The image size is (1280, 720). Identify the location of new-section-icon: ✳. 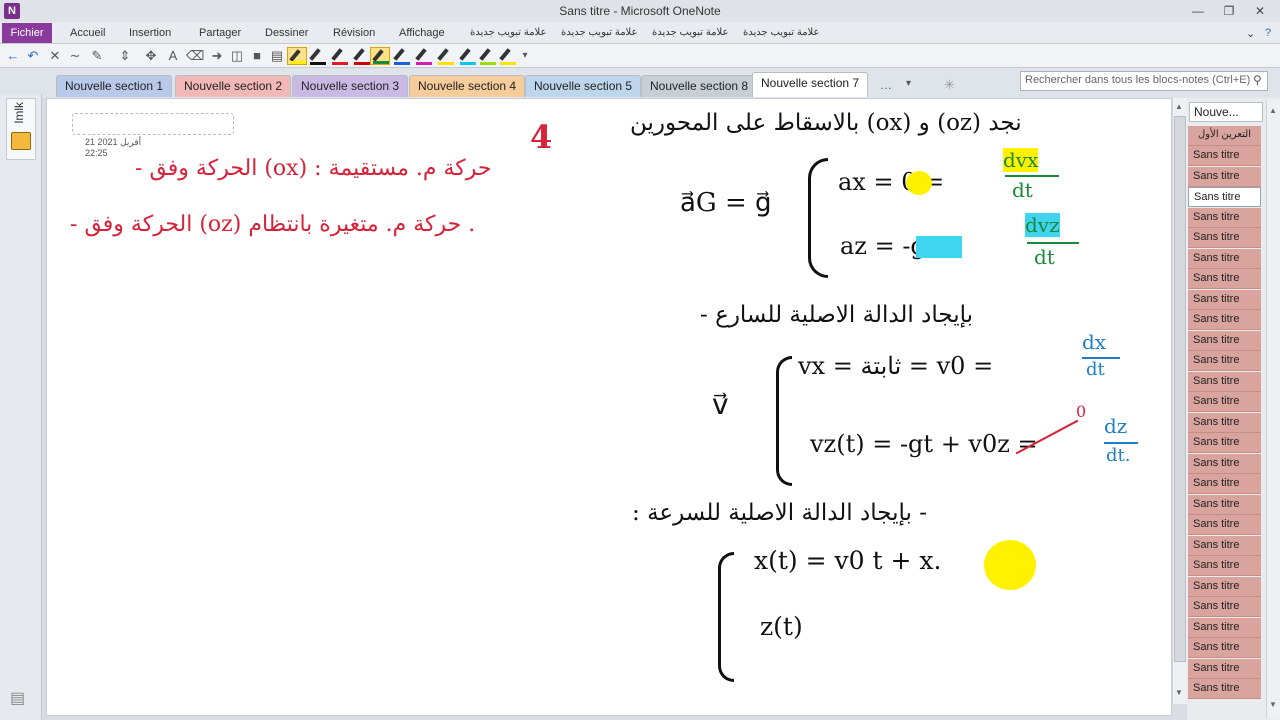
(949, 85).